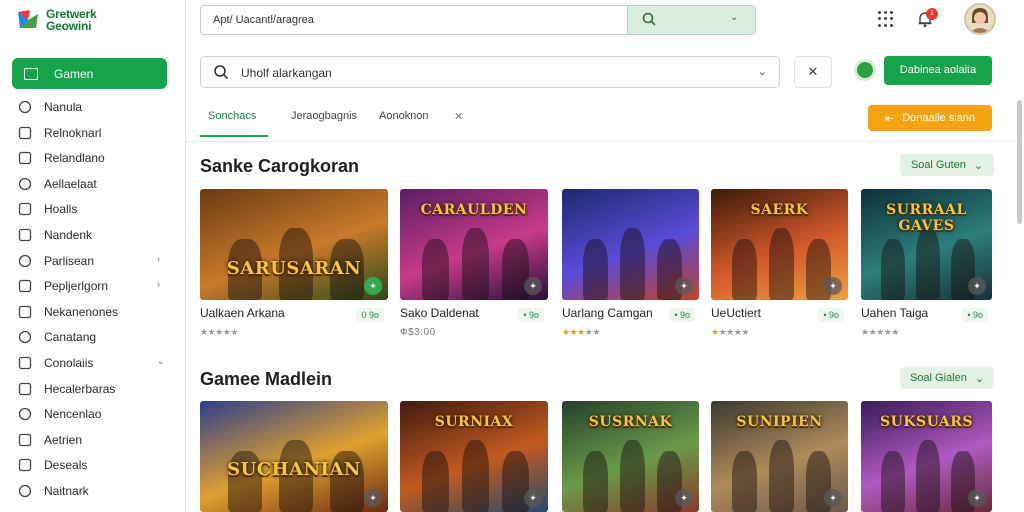 The height and width of the screenshot is (512, 1024). I want to click on game-thumbnail: SAERK ✦, so click(779, 244).